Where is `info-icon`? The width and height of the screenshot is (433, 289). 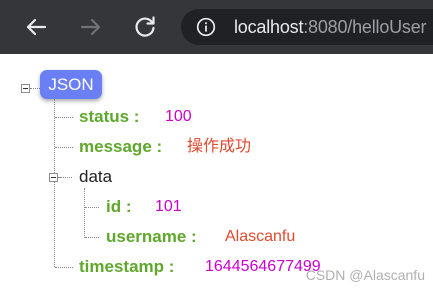 info-icon is located at coordinates (206, 27).